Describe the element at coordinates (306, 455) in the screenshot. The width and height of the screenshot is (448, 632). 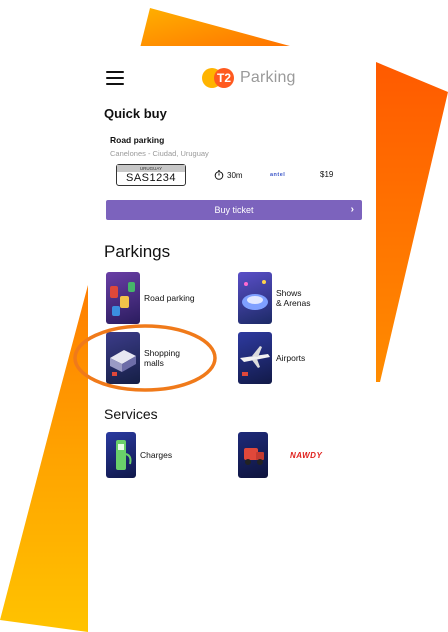
I see `nawdy-logo: NAWDY` at that location.